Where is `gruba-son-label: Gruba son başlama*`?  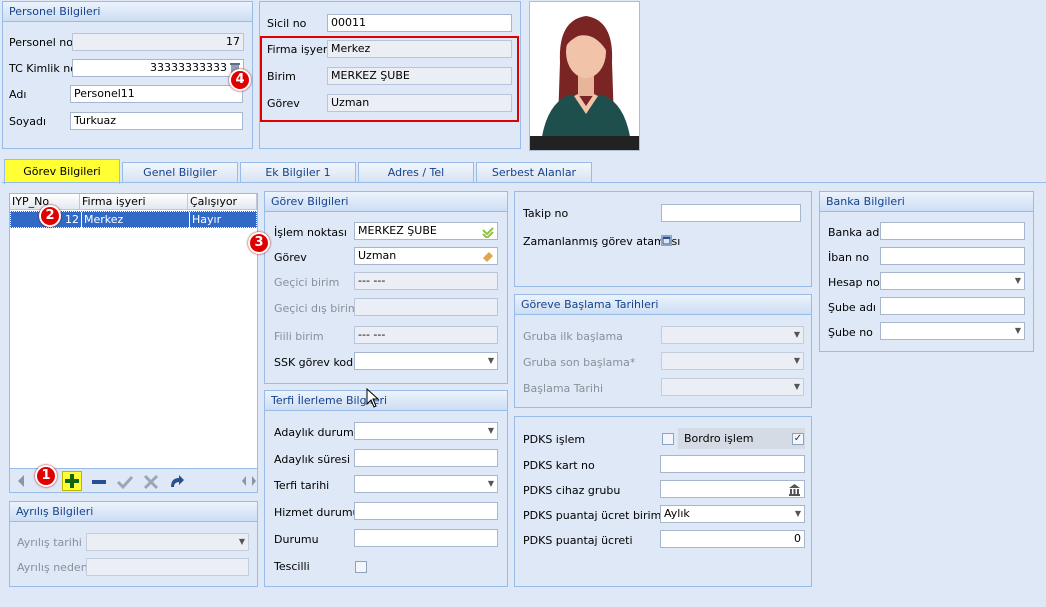
gruba-son-label: Gruba son başlama* is located at coordinates (579, 362).